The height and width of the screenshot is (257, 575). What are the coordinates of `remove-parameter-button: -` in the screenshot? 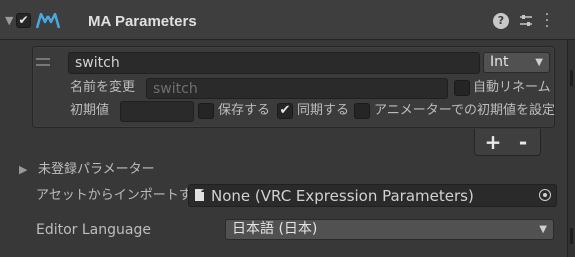 It's located at (523, 142).